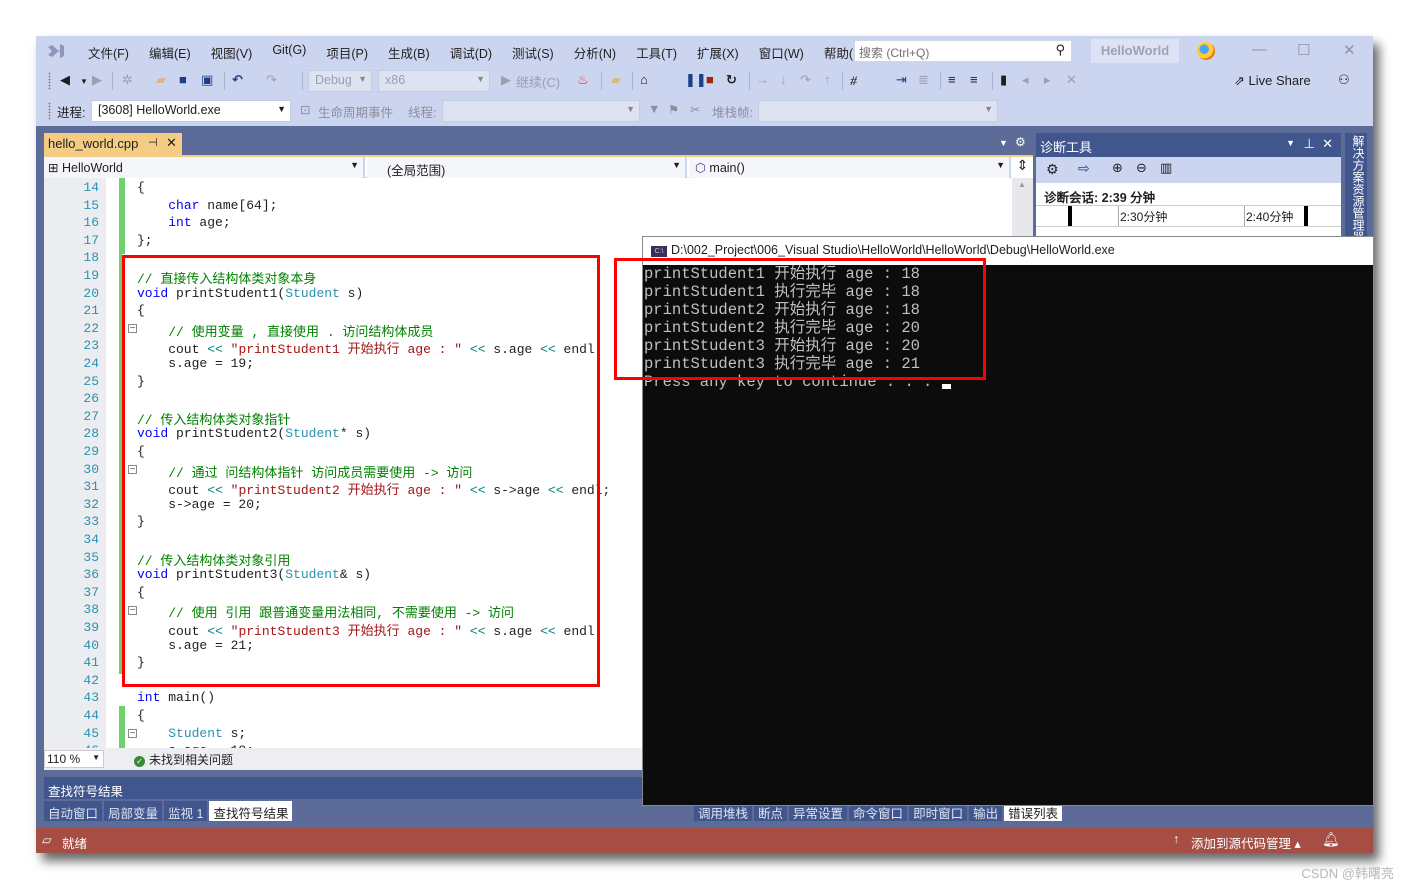 The width and height of the screenshot is (1408, 888). What do you see at coordinates (127, 80) in the screenshot?
I see `new-project-icon: ✲` at bounding box center [127, 80].